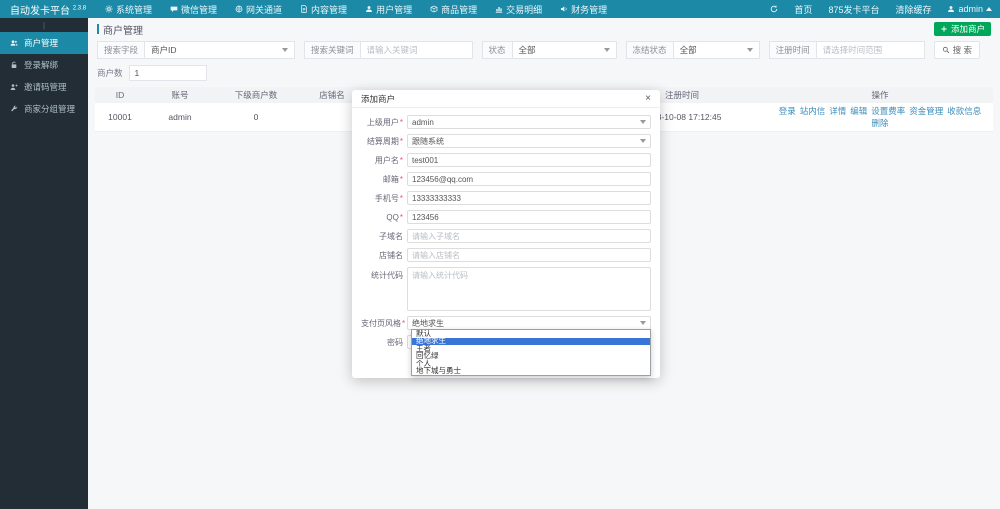 The width and height of the screenshot is (1000, 509). What do you see at coordinates (648, 98) in the screenshot?
I see `close-icon: ×` at bounding box center [648, 98].